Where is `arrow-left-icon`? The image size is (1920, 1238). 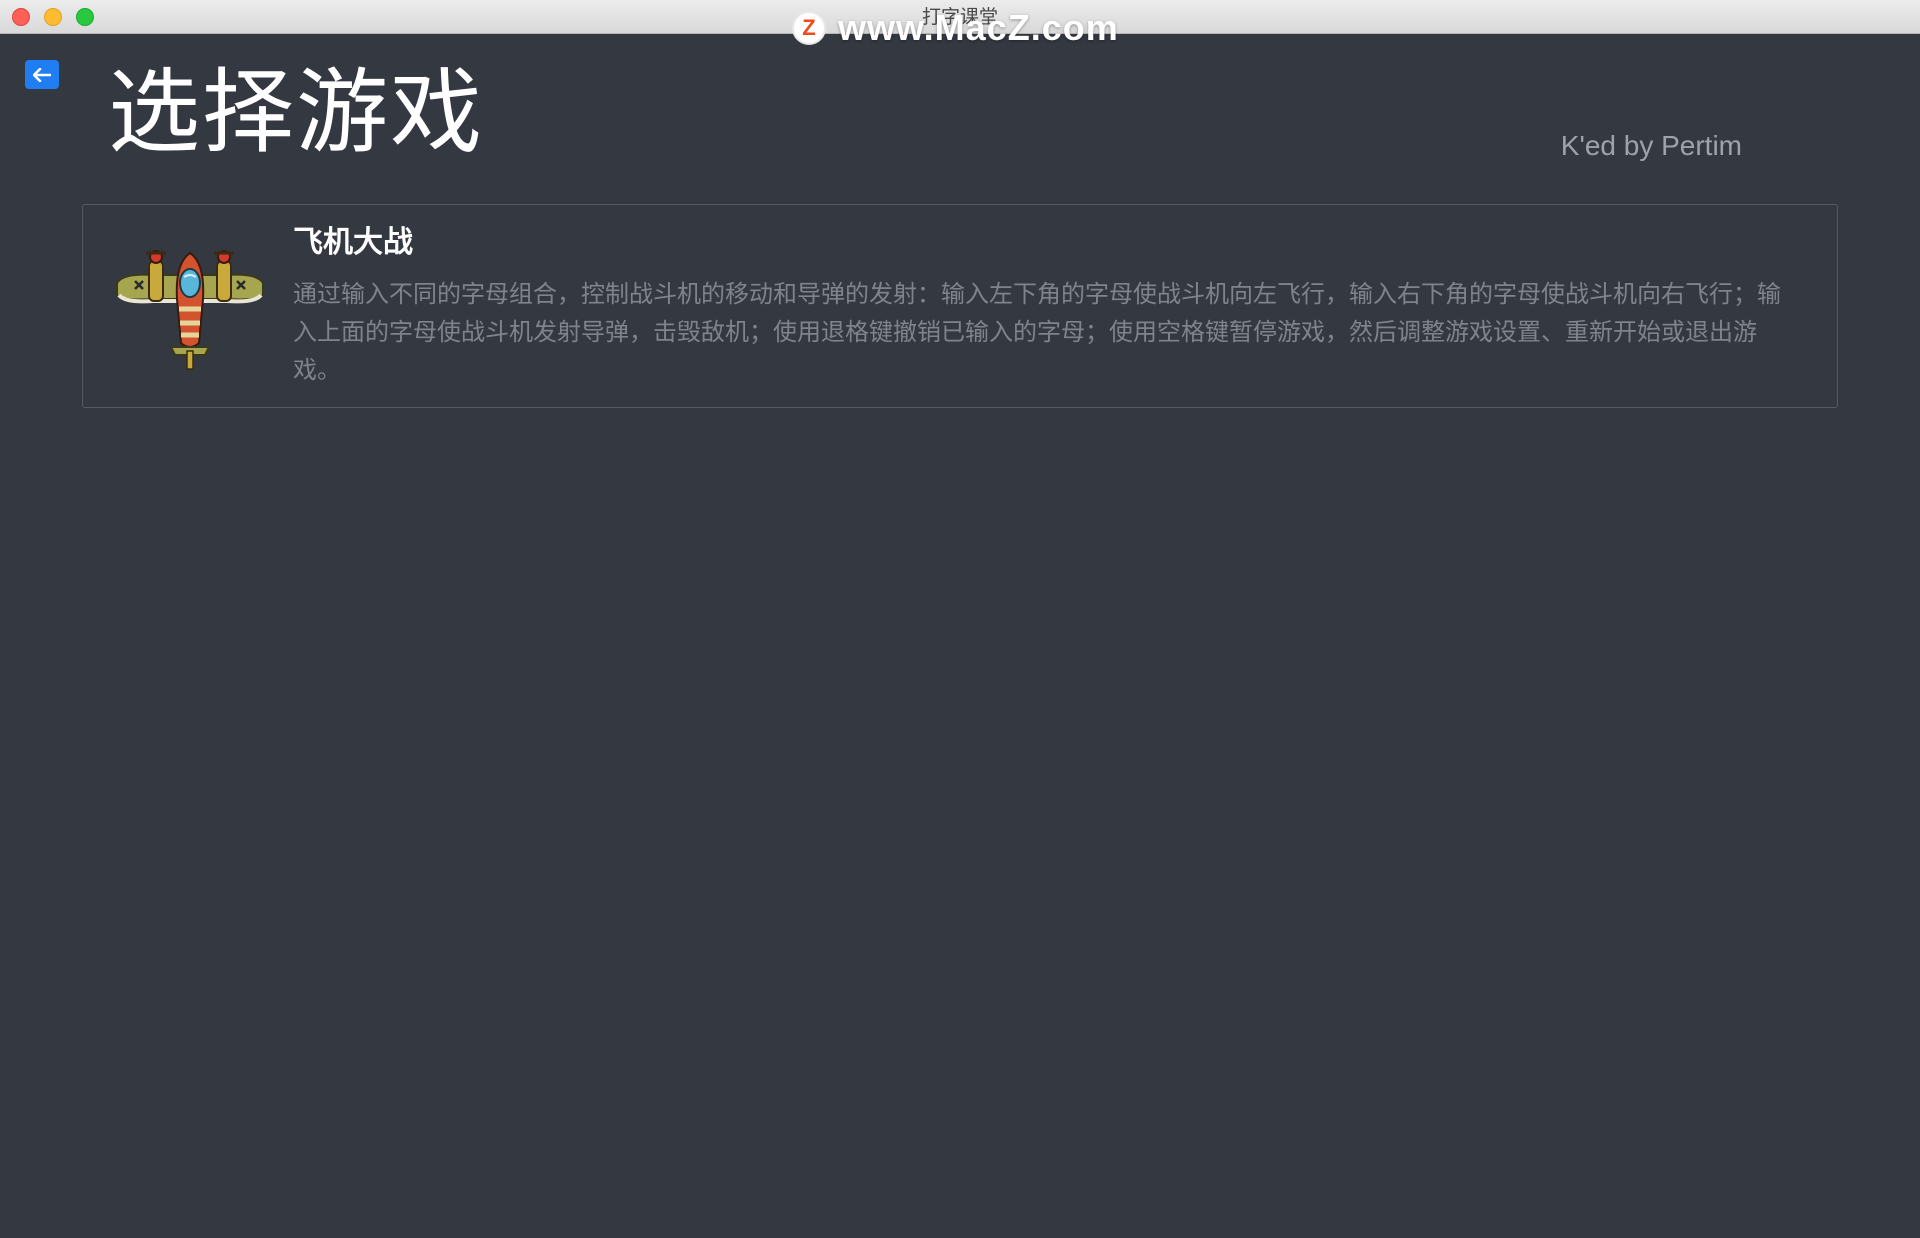 arrow-left-icon is located at coordinates (42, 74).